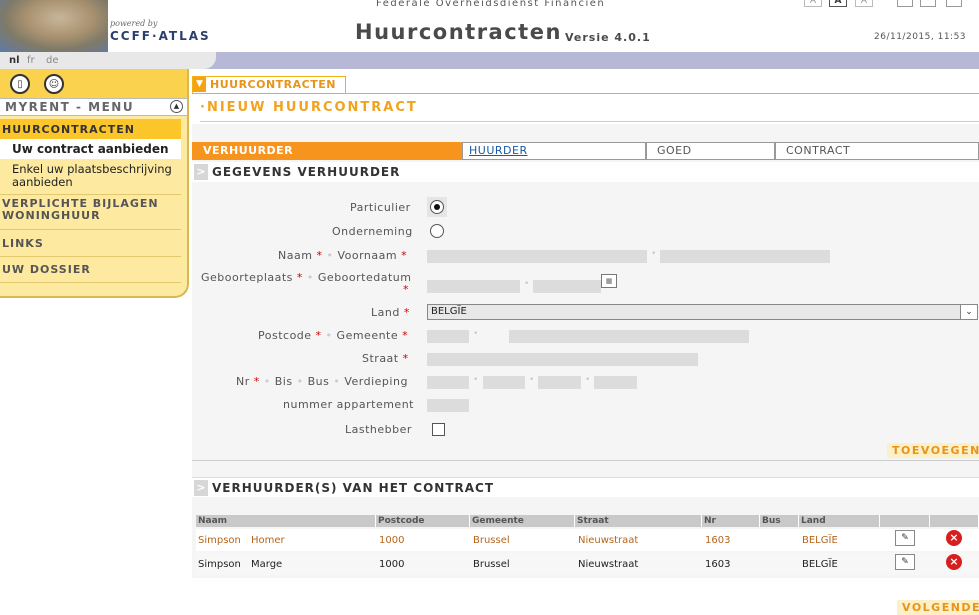  What do you see at coordinates (589, 121) in the screenshot?
I see `page-title-divider` at bounding box center [589, 121].